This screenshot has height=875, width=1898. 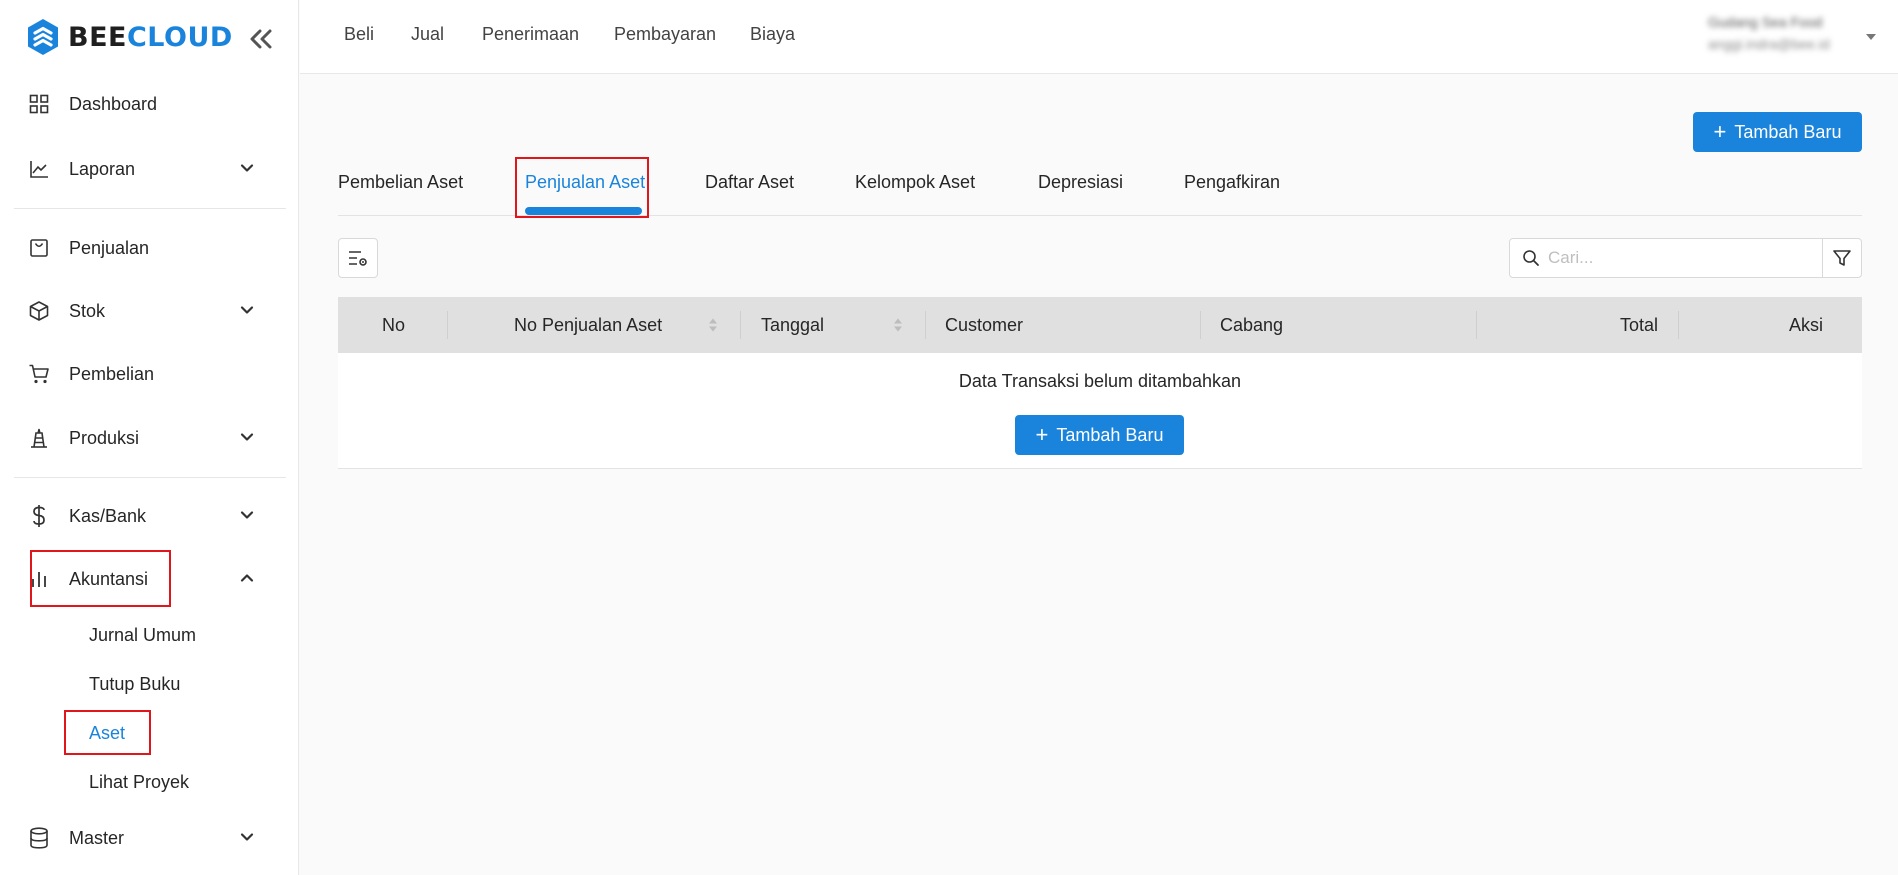 I want to click on topnav-penerimaan: Penerimaan, so click(x=530, y=34).